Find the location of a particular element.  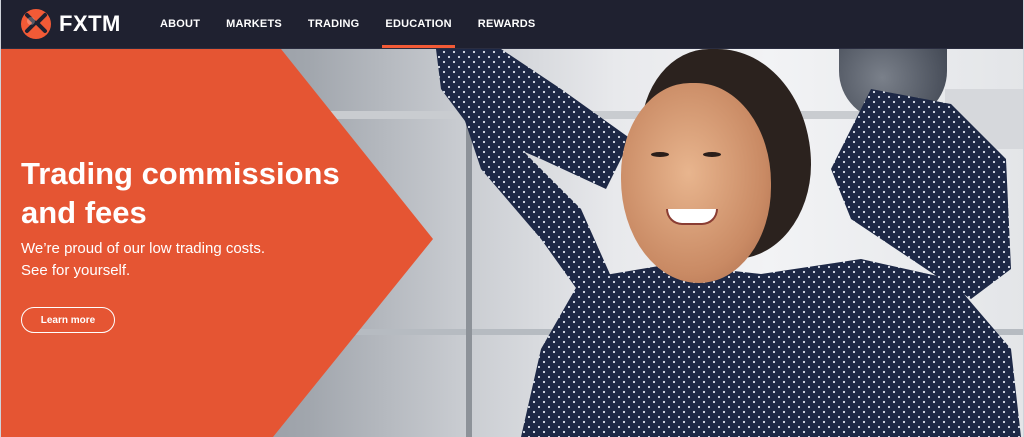

nav-item-markets: MARKETS is located at coordinates (254, 24).